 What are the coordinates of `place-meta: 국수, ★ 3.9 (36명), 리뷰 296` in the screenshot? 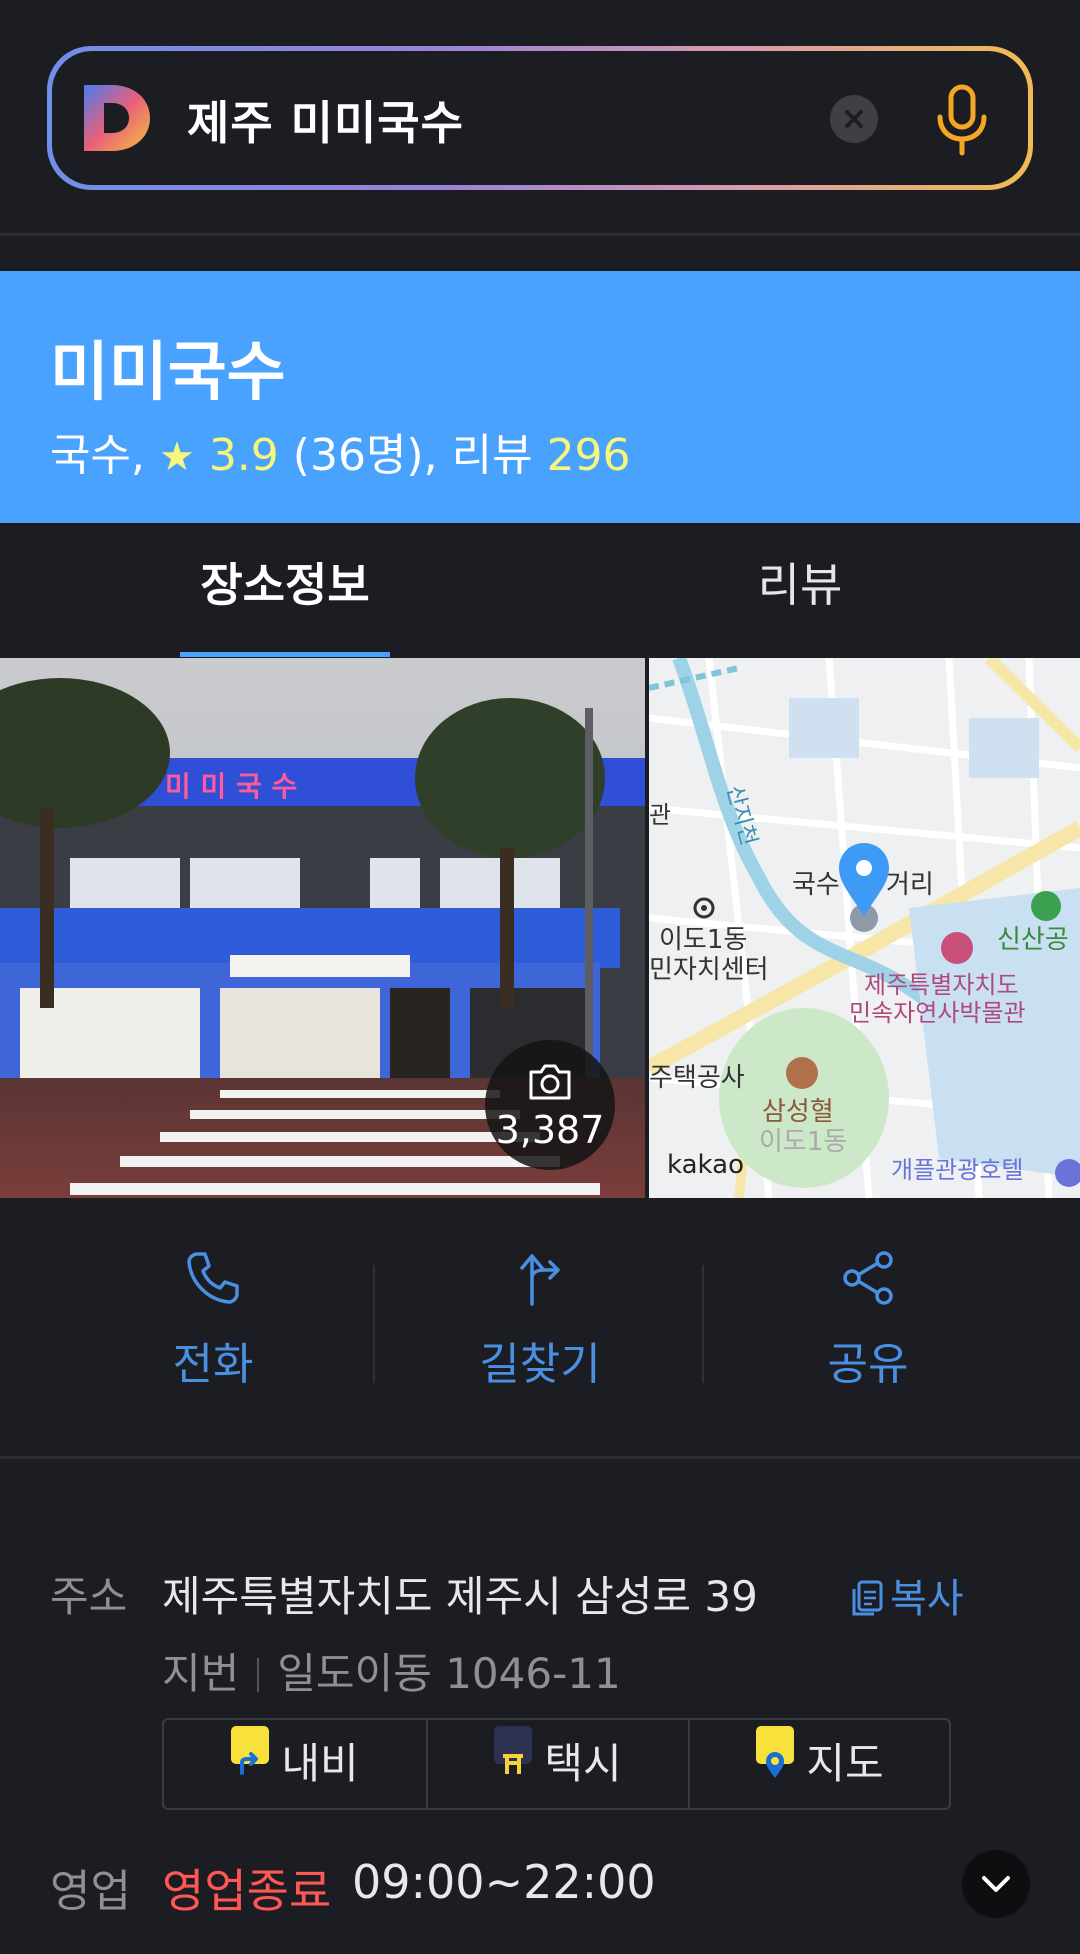 It's located at (340, 451).